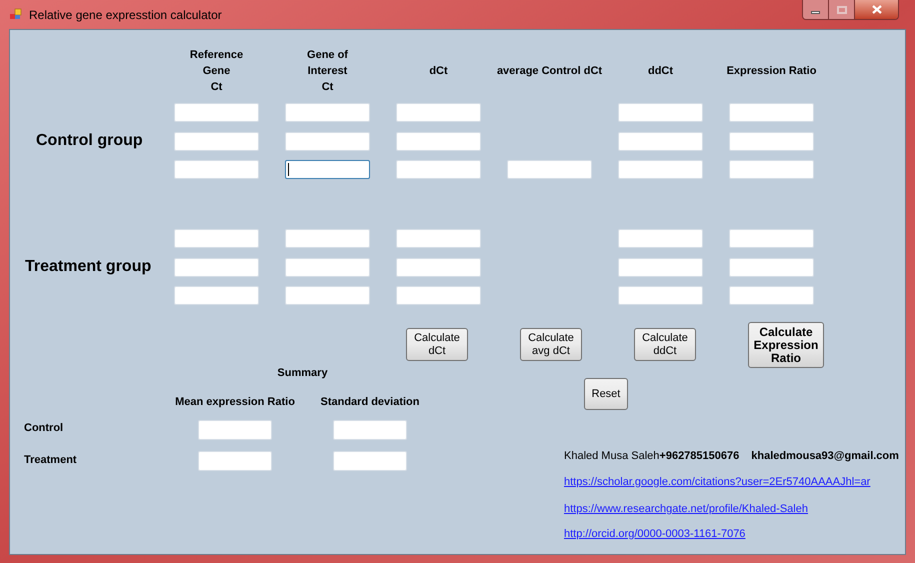 This screenshot has height=563, width=915. Describe the element at coordinates (235, 402) in the screenshot. I see `summary-header: Mean expression Ratio` at that location.